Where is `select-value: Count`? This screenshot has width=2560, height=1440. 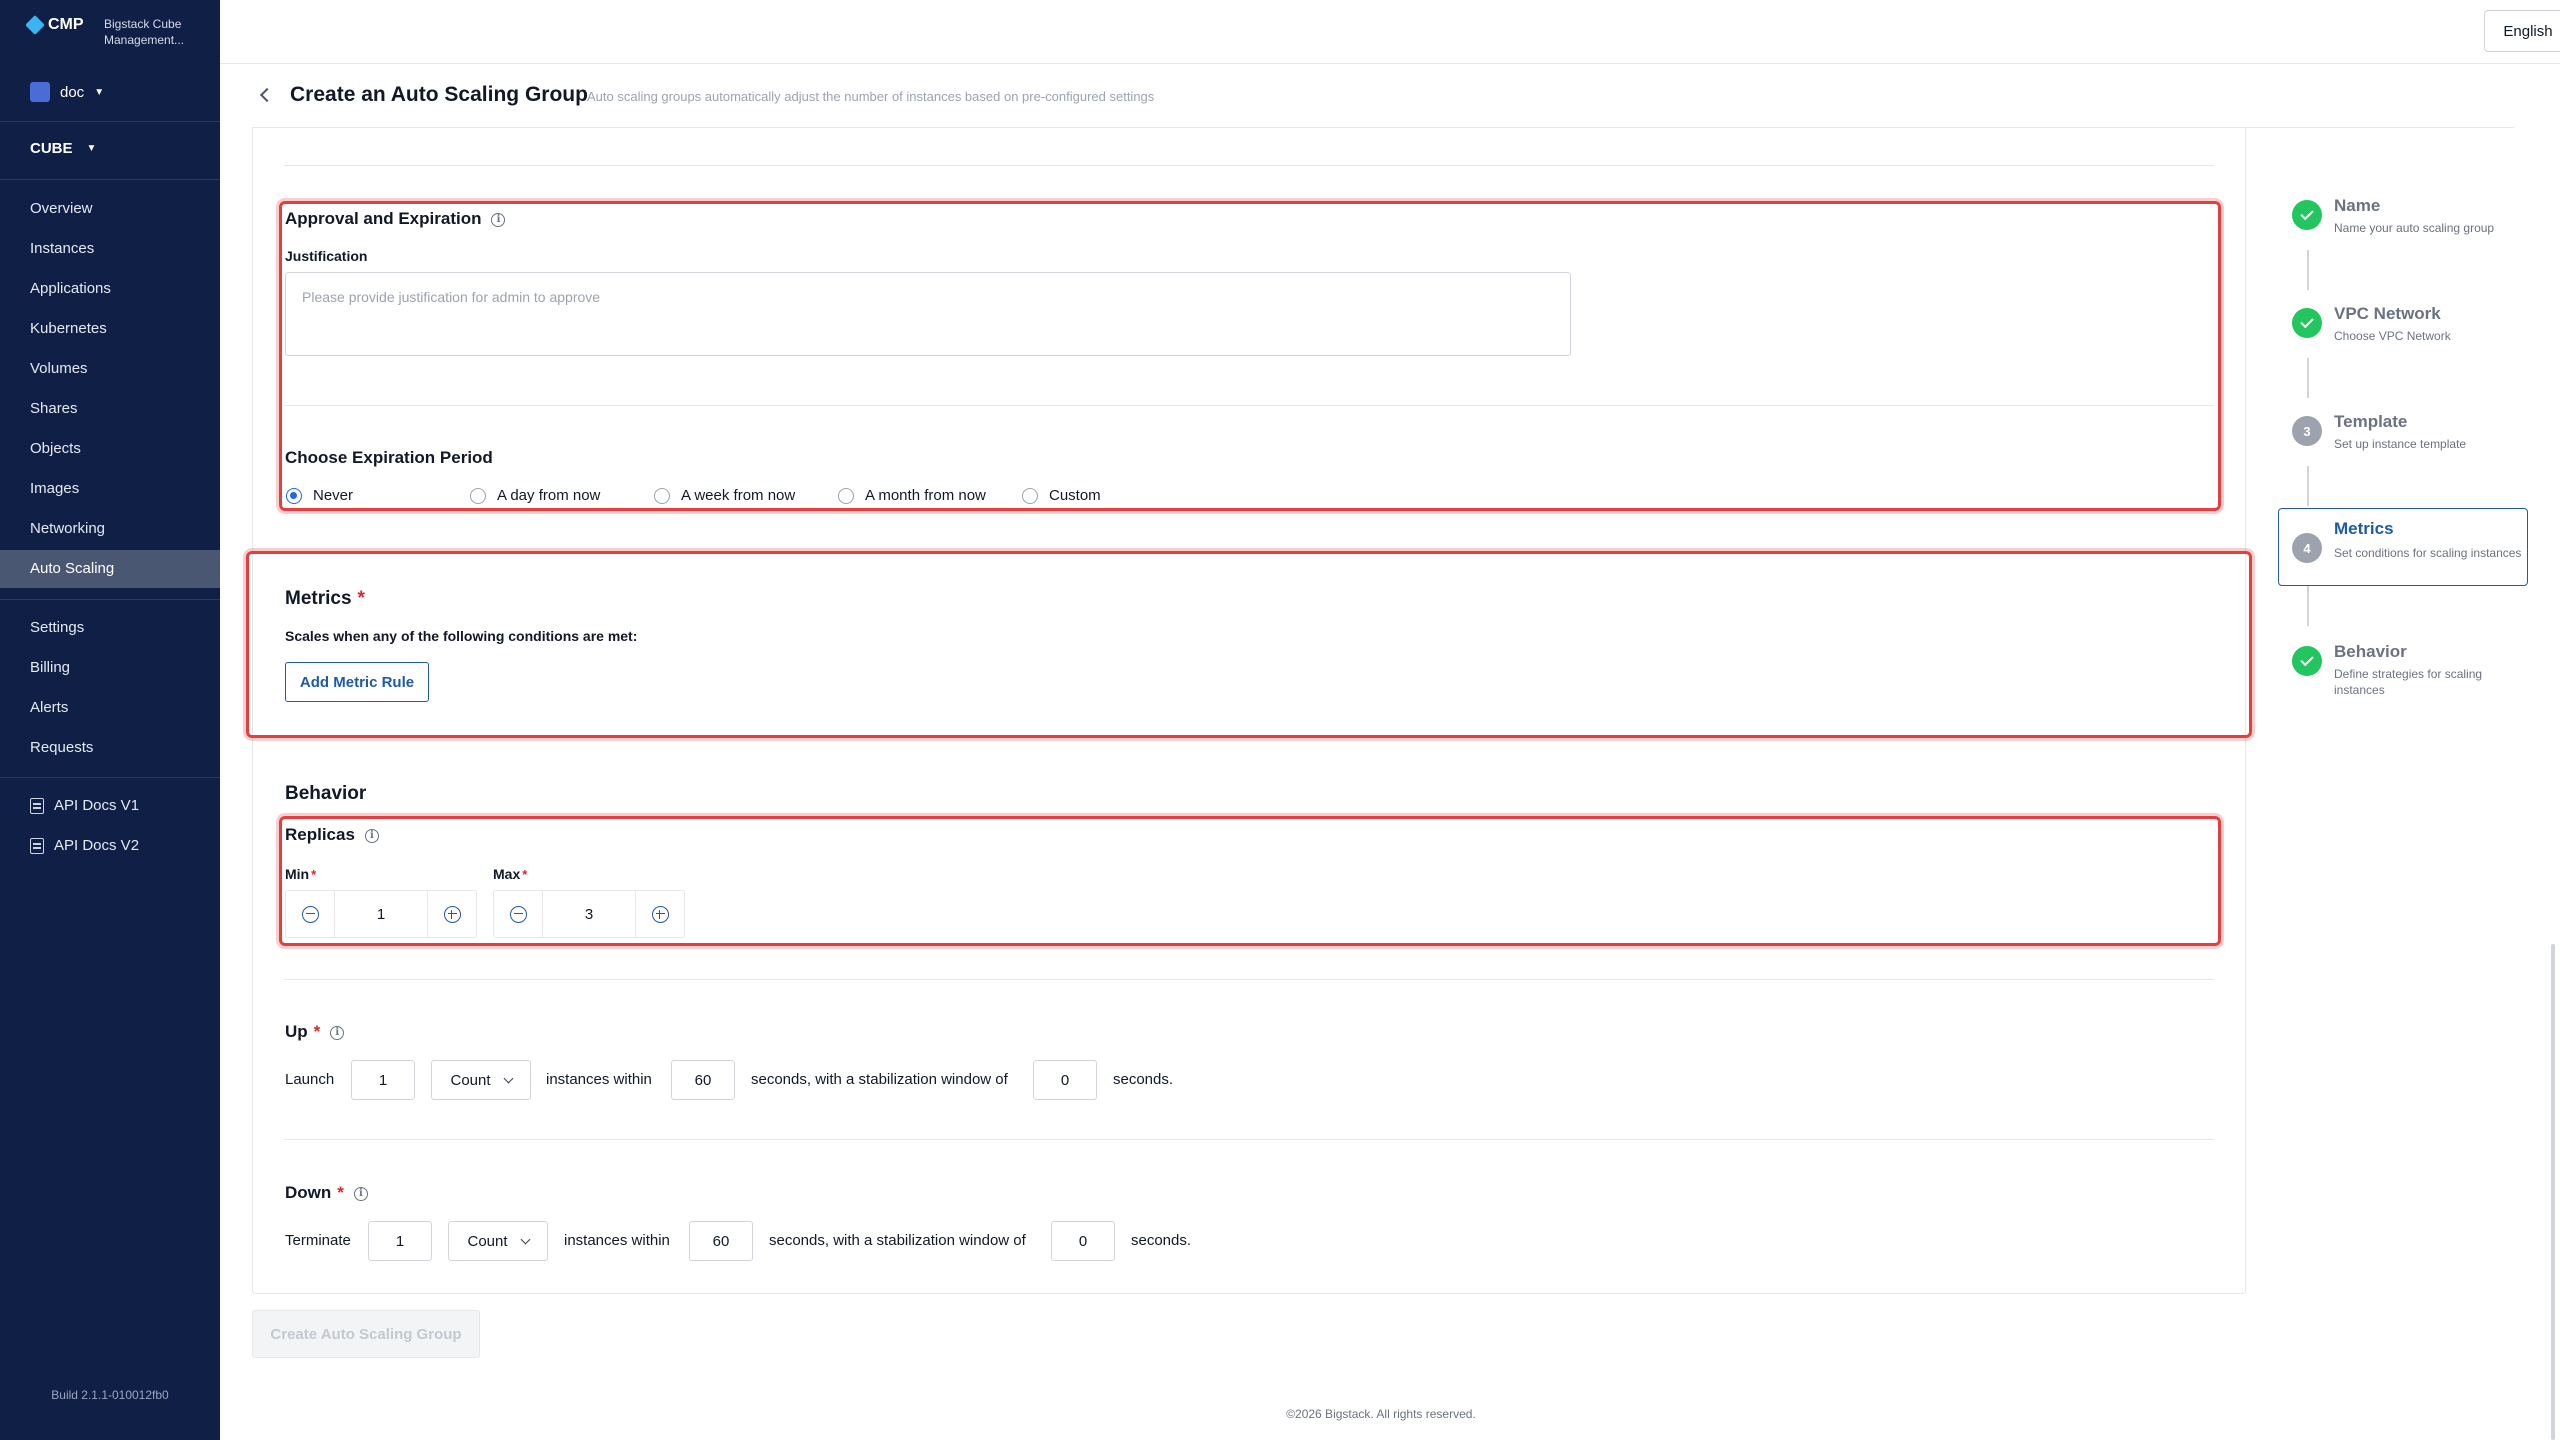 select-value: Count is located at coordinates (487, 1241).